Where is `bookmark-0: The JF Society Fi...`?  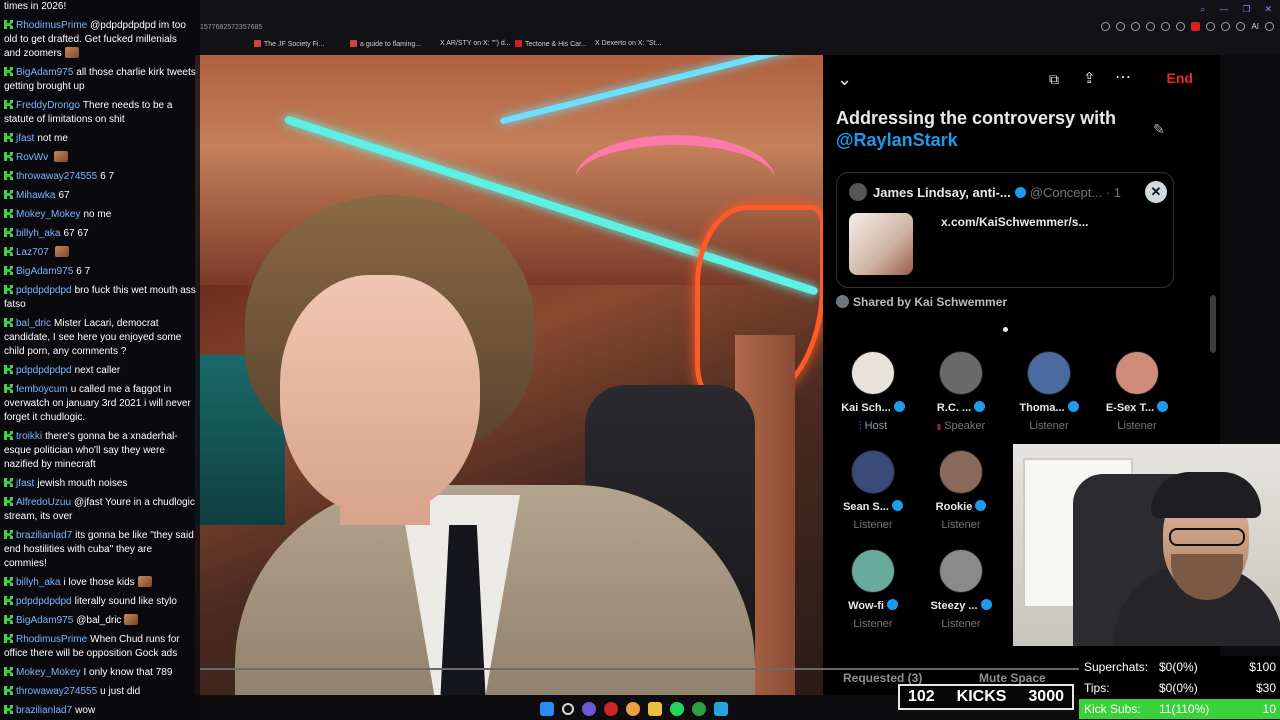
bookmark-0: The JF Society Fi... is located at coordinates (289, 46).